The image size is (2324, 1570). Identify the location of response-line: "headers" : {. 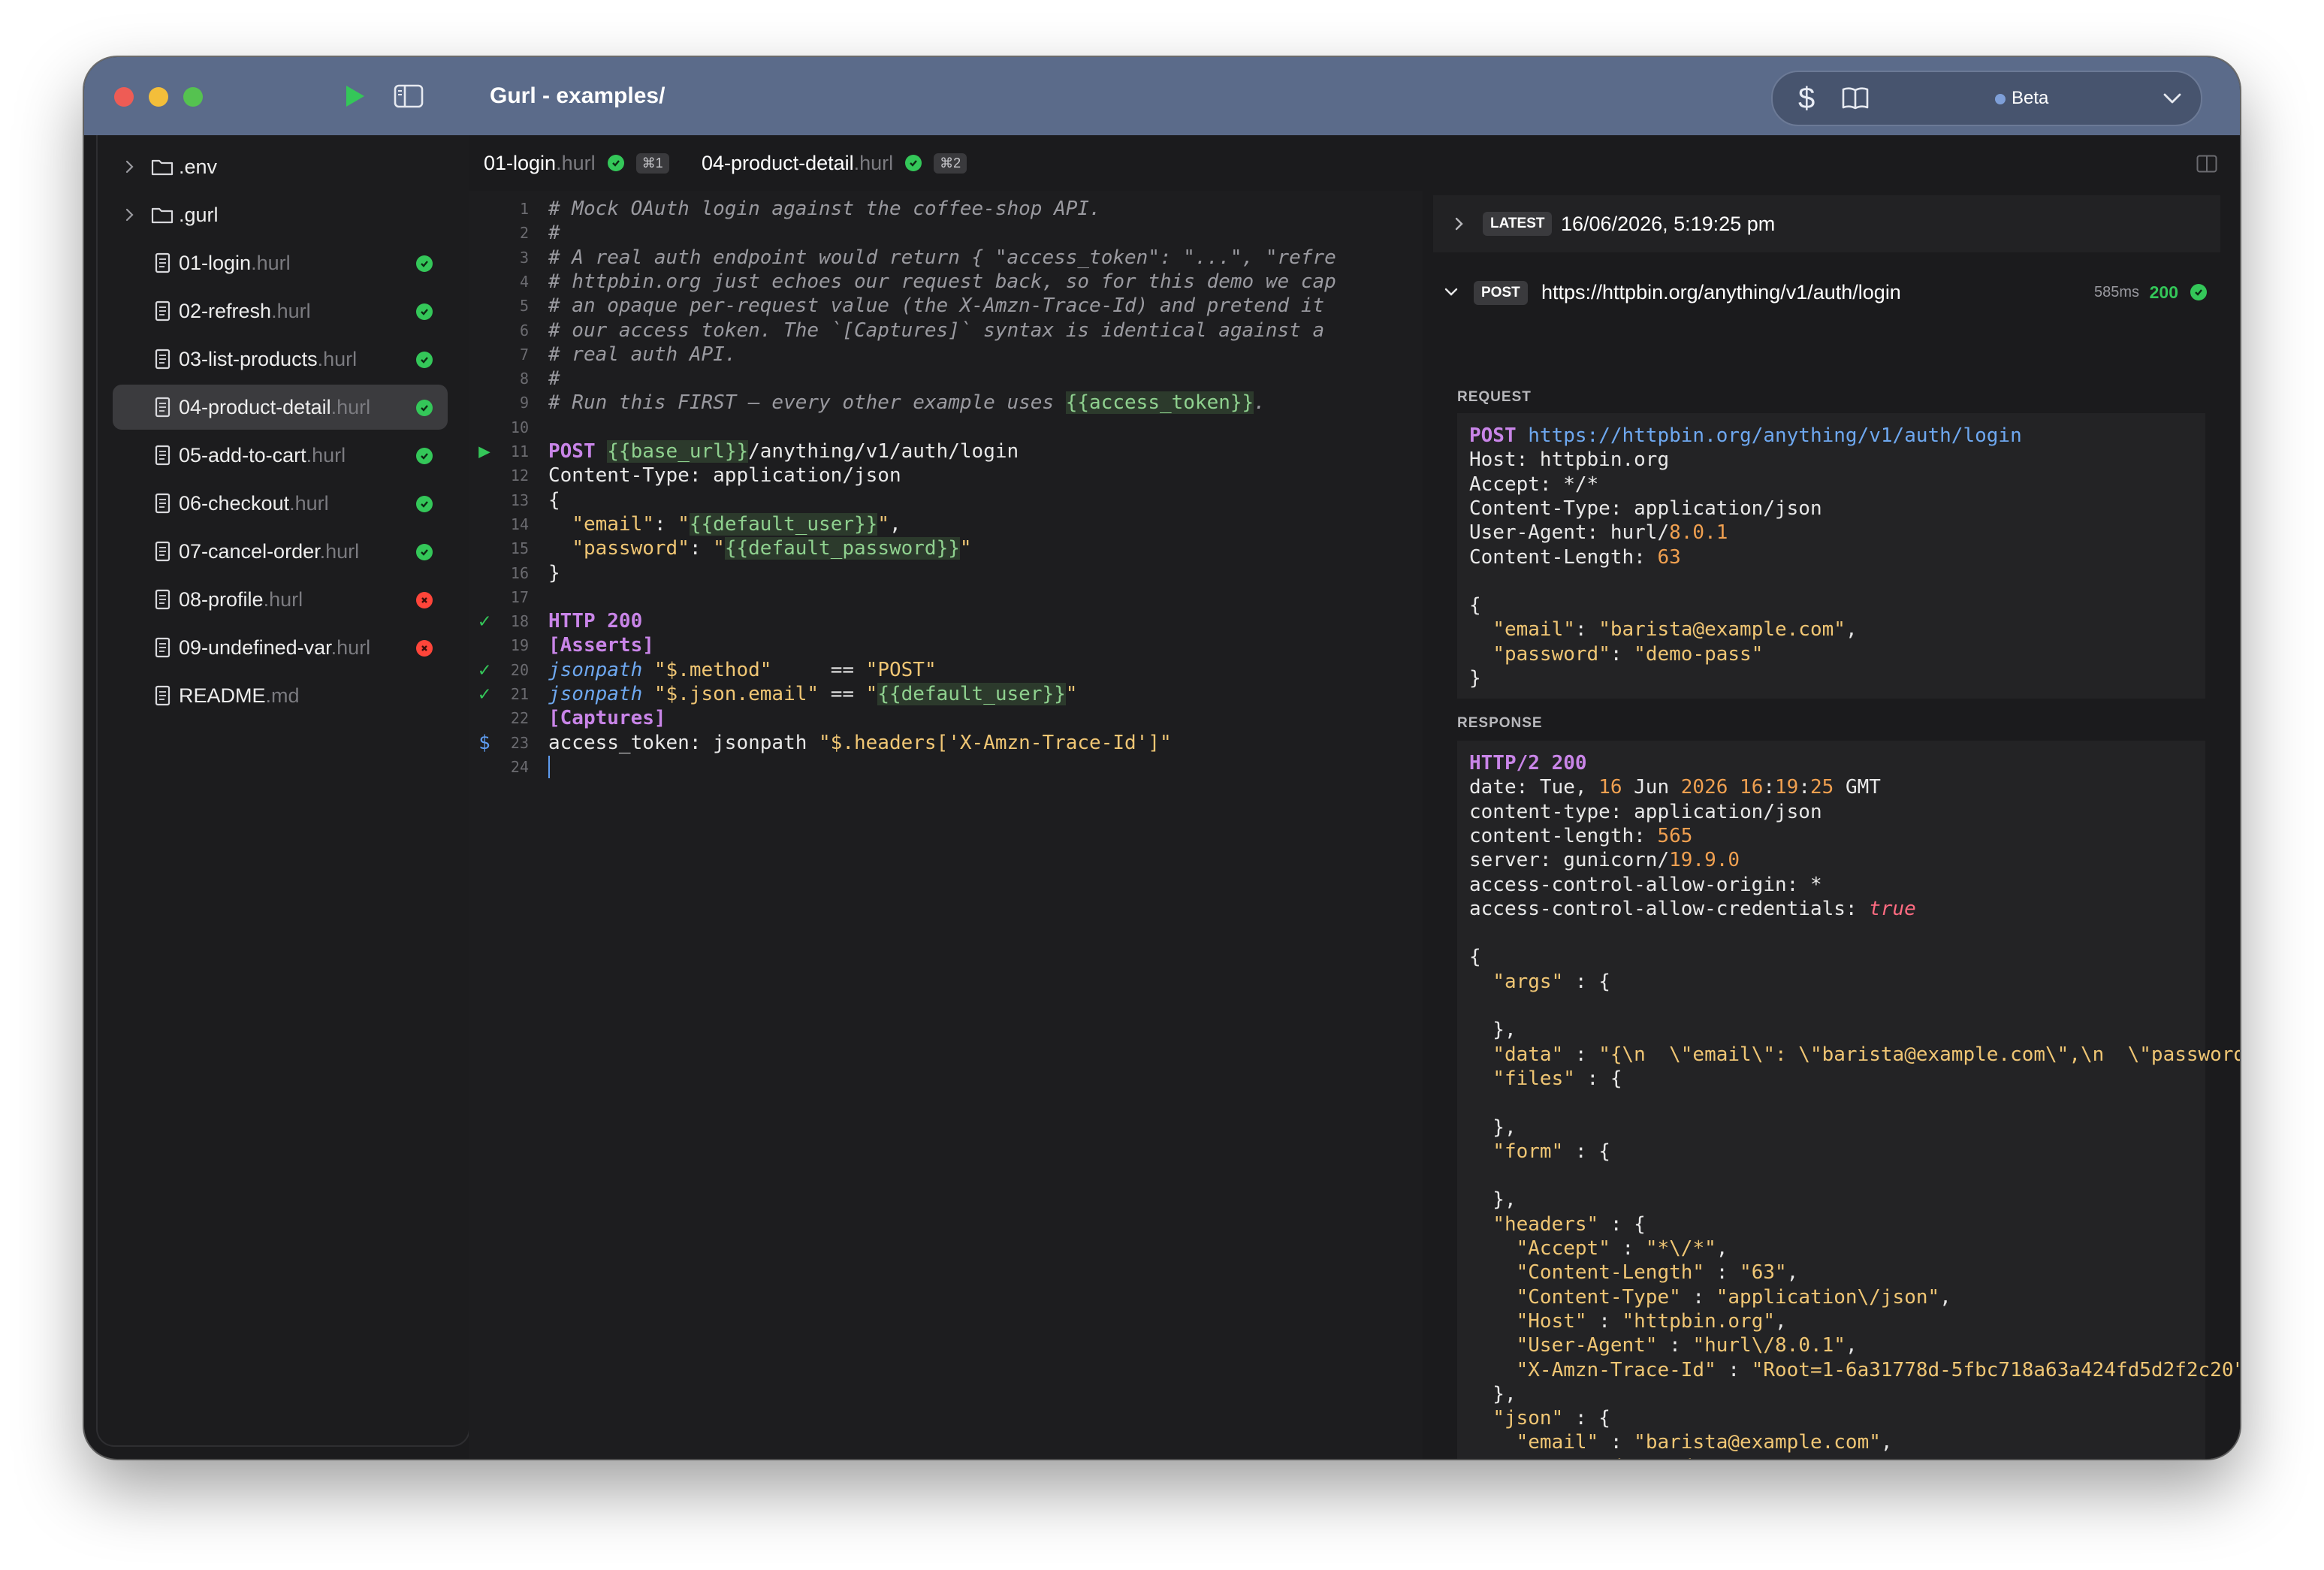
(1569, 1224).